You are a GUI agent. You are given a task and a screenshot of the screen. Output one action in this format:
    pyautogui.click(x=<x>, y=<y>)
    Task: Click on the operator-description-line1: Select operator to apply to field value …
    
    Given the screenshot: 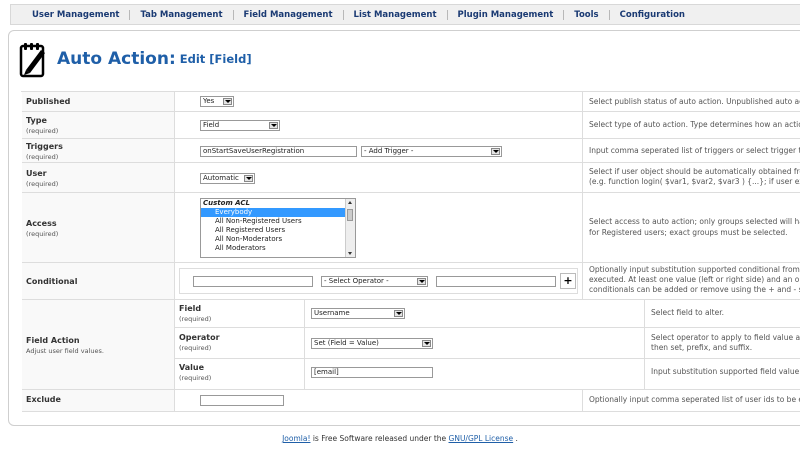 What is the action you would take?
    pyautogui.click(x=725, y=337)
    